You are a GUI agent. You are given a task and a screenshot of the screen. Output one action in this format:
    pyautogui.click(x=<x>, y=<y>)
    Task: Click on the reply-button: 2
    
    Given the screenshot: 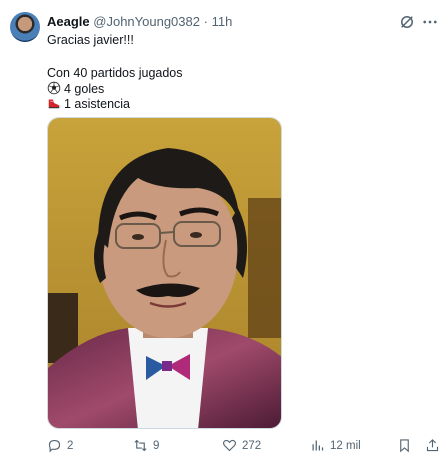 What is the action you would take?
    pyautogui.click(x=60, y=445)
    